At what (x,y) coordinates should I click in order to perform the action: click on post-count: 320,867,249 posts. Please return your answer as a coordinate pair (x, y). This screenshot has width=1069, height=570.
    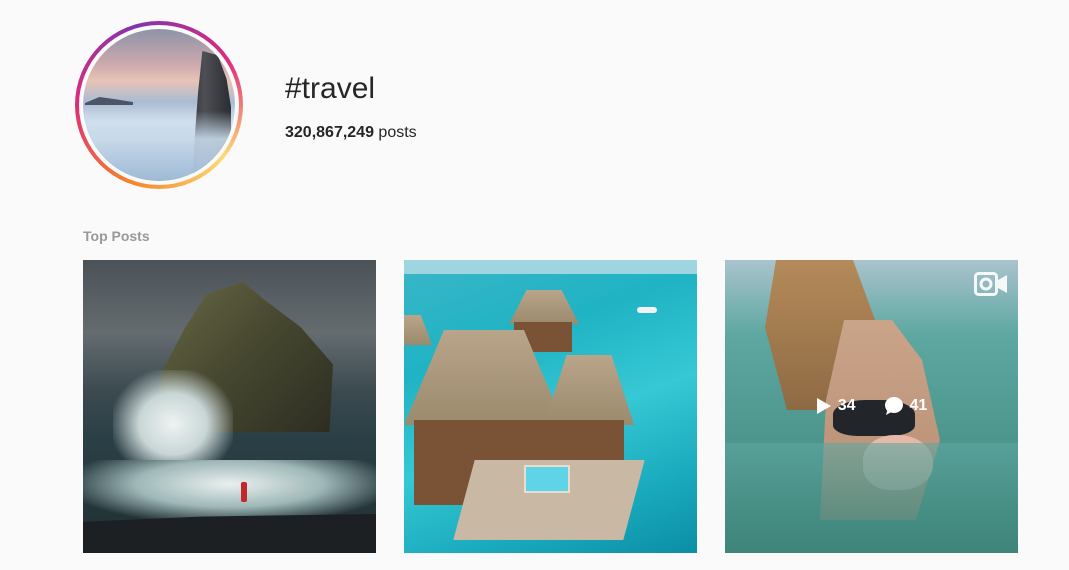
    Looking at the image, I should click on (351, 133).